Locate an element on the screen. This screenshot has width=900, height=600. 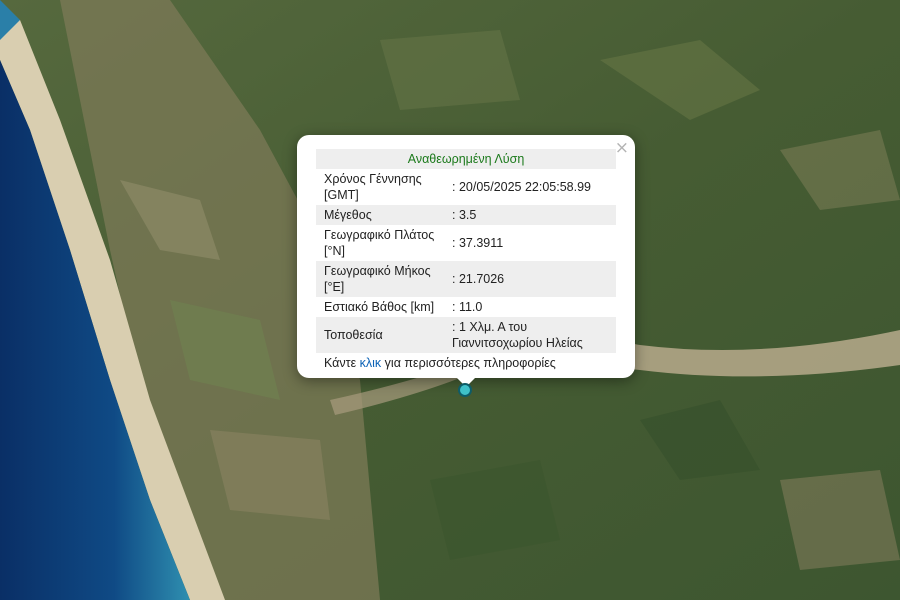
row-label: Εστιακό Βάθος [km] is located at coordinates (379, 307).